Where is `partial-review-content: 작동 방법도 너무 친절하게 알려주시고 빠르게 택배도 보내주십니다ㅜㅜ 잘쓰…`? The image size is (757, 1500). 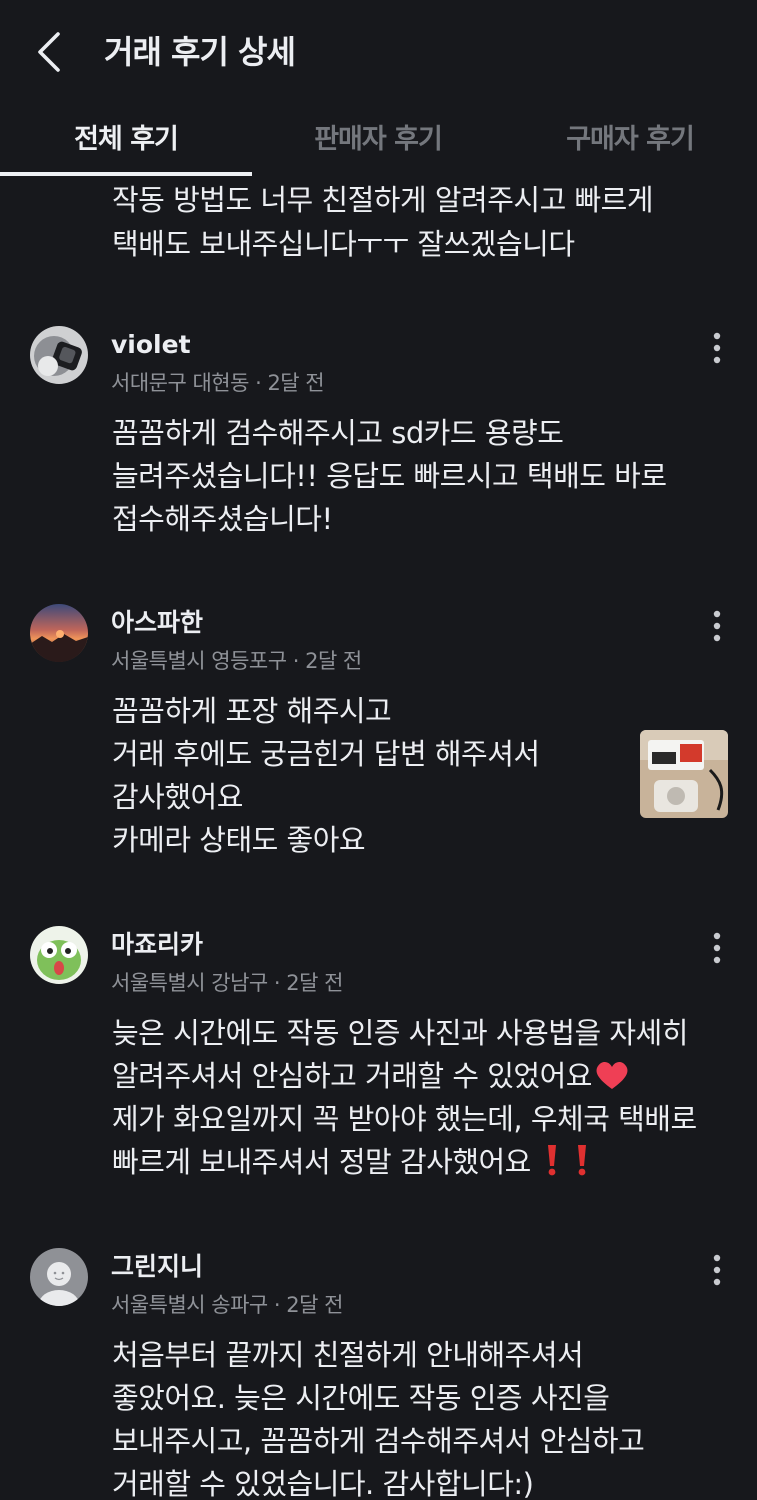
partial-review-content: 작동 방법도 너무 친절하게 알려주시고 빠르게 택배도 보내주십니다ㅜㅜ 잘쓰… is located at coordinates (422, 222).